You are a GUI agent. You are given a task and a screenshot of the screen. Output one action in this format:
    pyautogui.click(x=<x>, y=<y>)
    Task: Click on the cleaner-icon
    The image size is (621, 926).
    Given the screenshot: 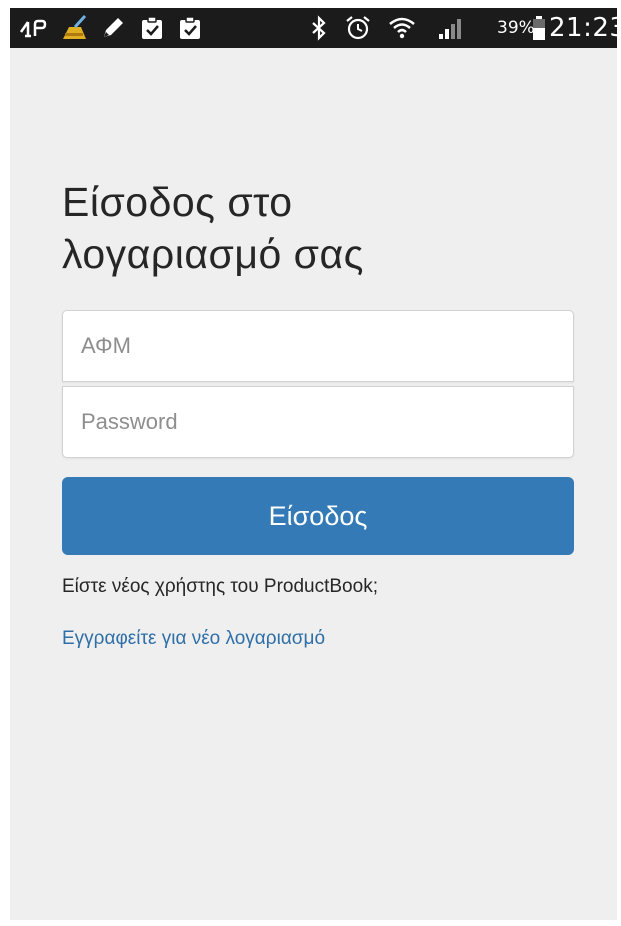 What is the action you would take?
    pyautogui.click(x=74, y=28)
    